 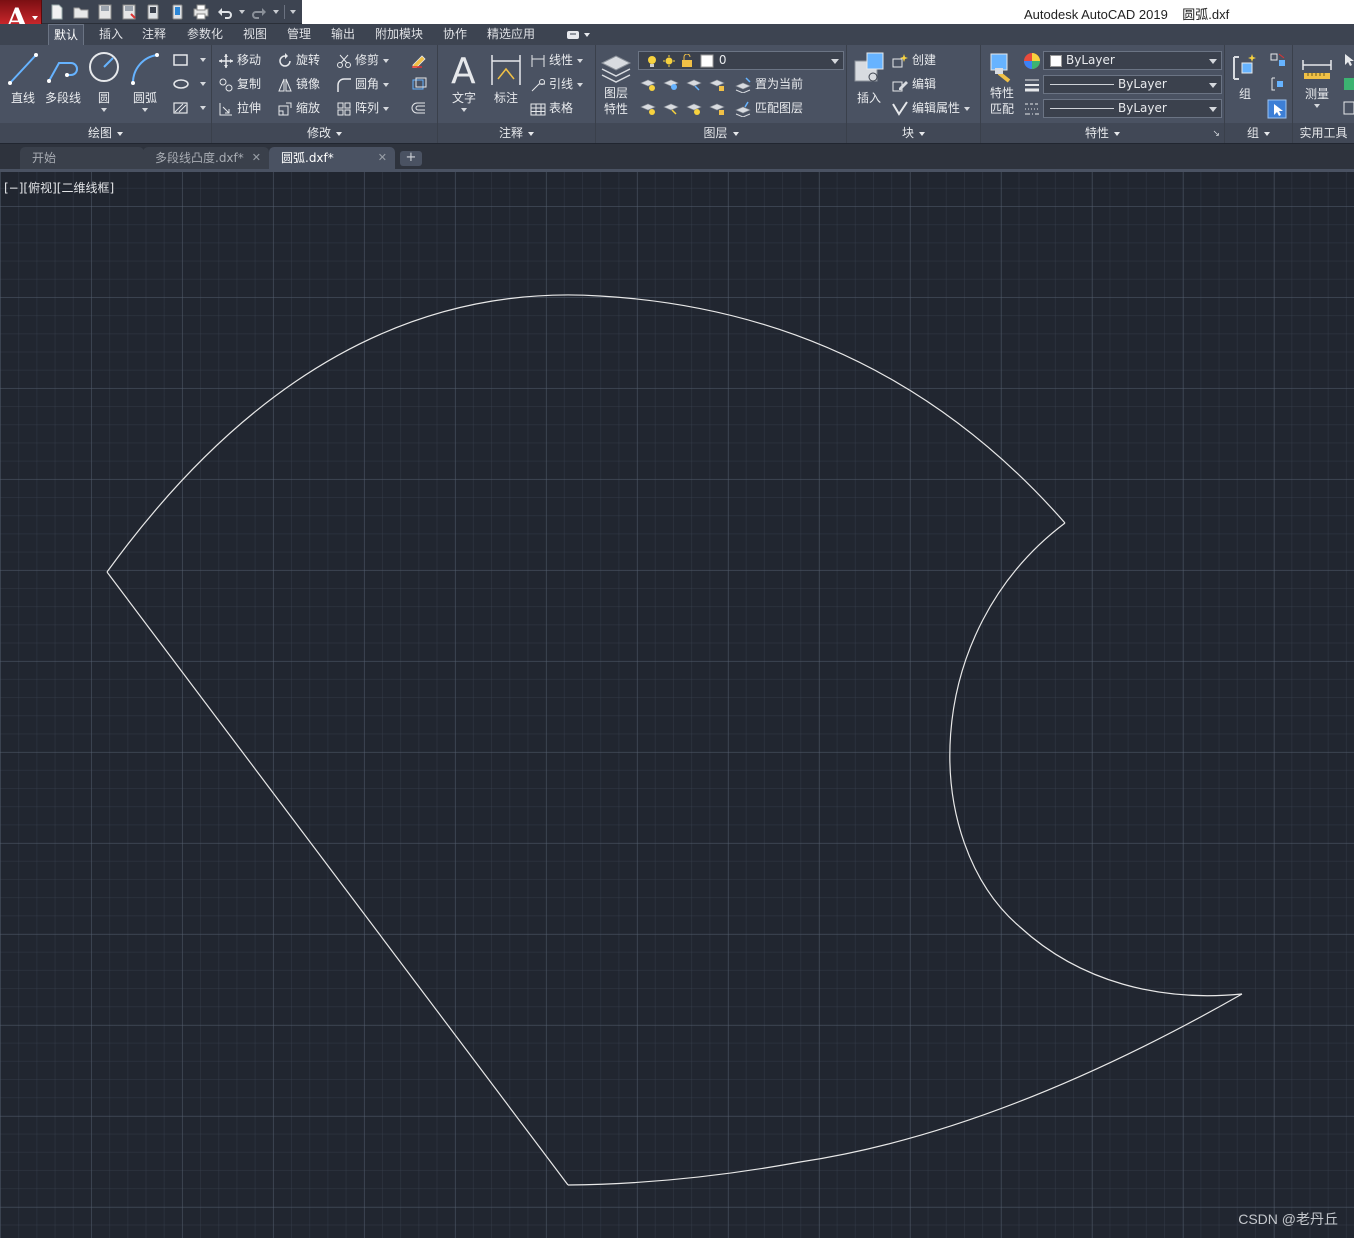 What do you see at coordinates (913, 60) in the screenshot?
I see `create-block-button: 创建` at bounding box center [913, 60].